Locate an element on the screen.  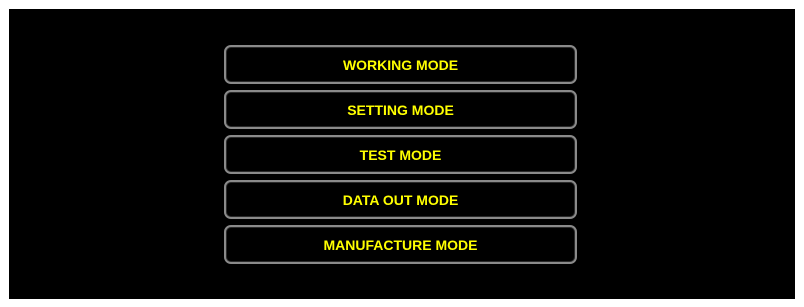
data-out-mode-button: DATA OUT MODE is located at coordinates (400, 199).